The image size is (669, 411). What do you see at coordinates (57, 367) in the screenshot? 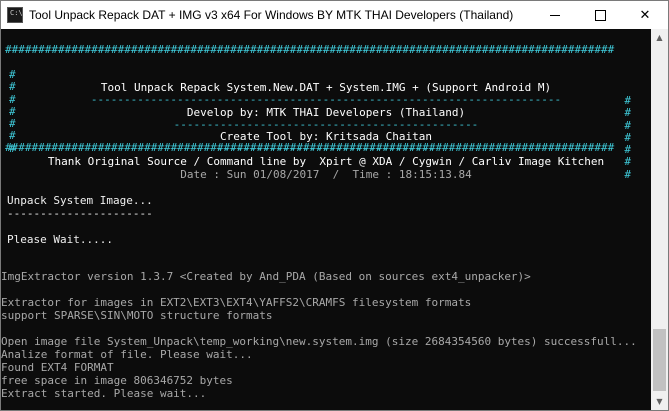
I see `output-line: Found EXT4 FORMAT` at bounding box center [57, 367].